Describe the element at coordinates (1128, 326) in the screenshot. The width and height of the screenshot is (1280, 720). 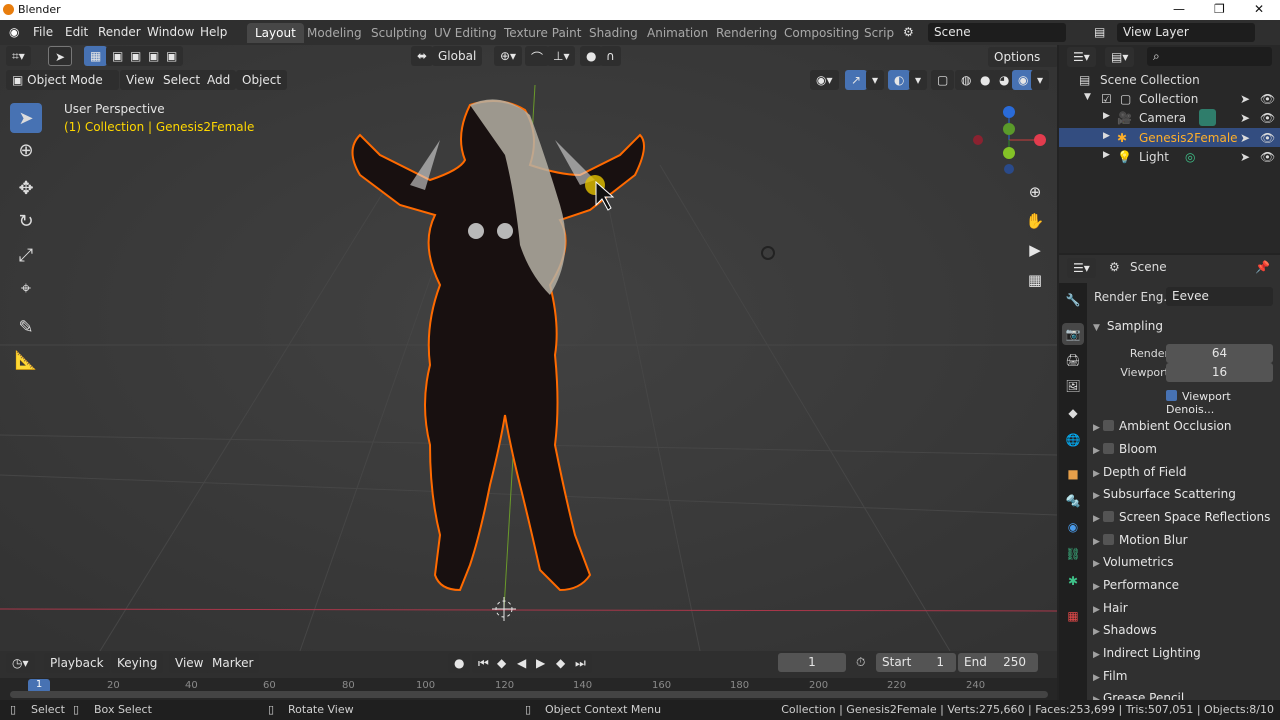
I see `sampling-panel-header: ▼ Sampling` at that location.